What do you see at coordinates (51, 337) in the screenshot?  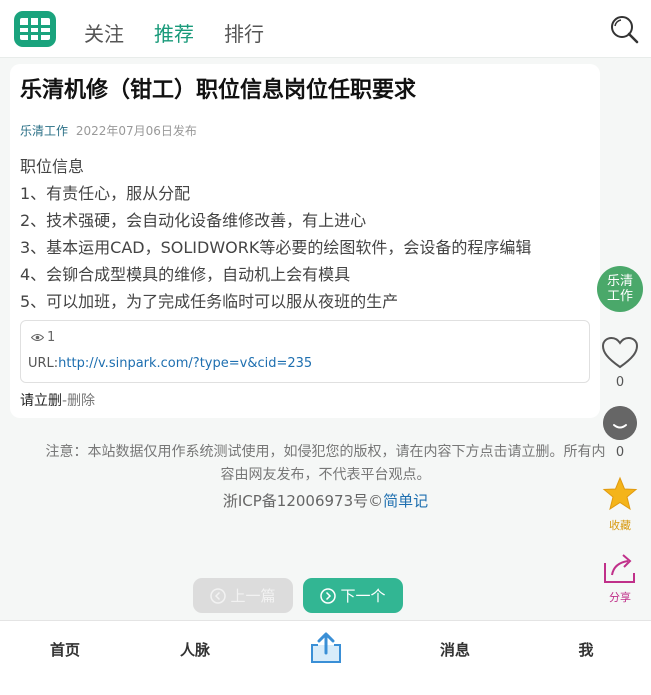 I see `view-count-value: 1` at bounding box center [51, 337].